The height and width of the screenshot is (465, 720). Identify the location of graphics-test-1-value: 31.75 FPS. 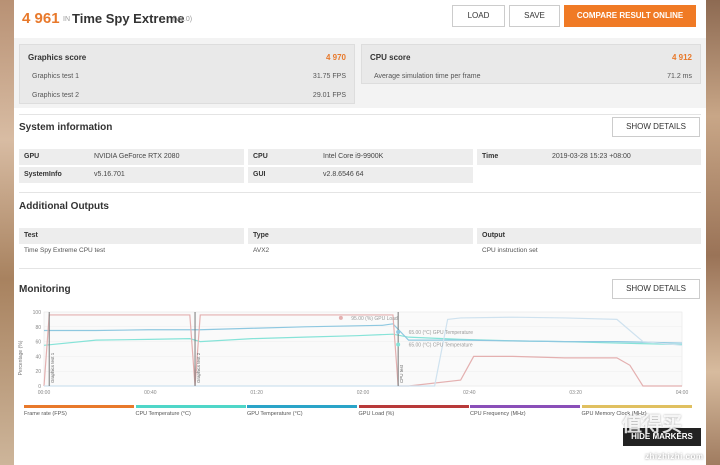
(329, 76).